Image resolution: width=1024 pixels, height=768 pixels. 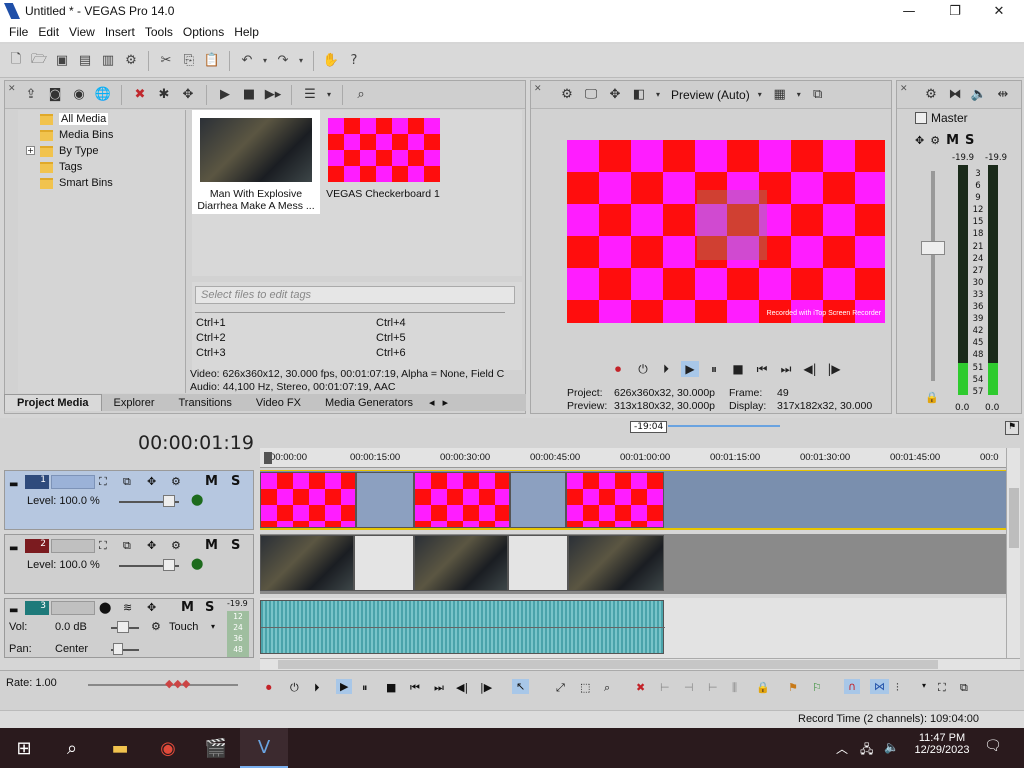 What do you see at coordinates (212, 61) in the screenshot?
I see `paste-icon: 📋` at bounding box center [212, 61].